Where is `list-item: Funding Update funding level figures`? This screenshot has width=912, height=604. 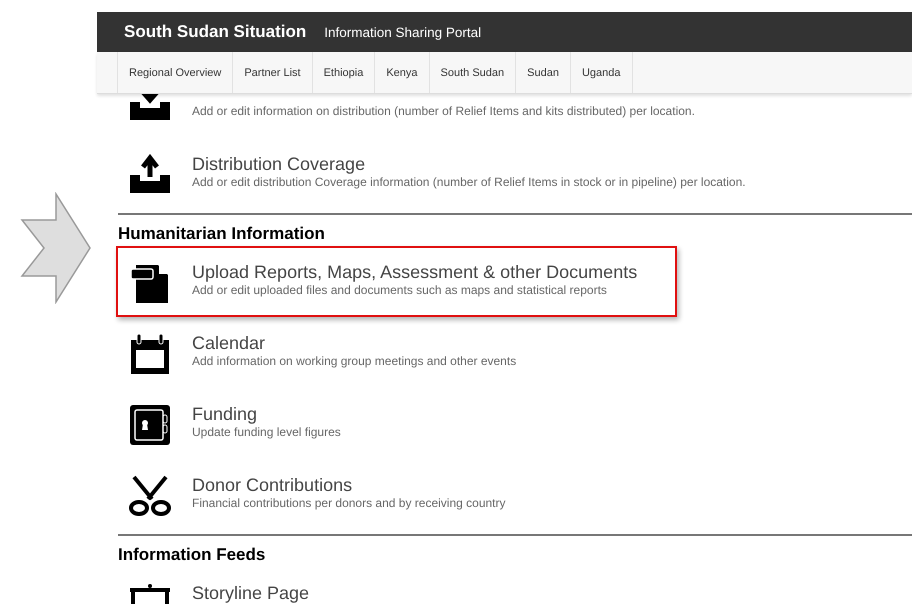 list-item: Funding Update funding level figures is located at coordinates (234, 423).